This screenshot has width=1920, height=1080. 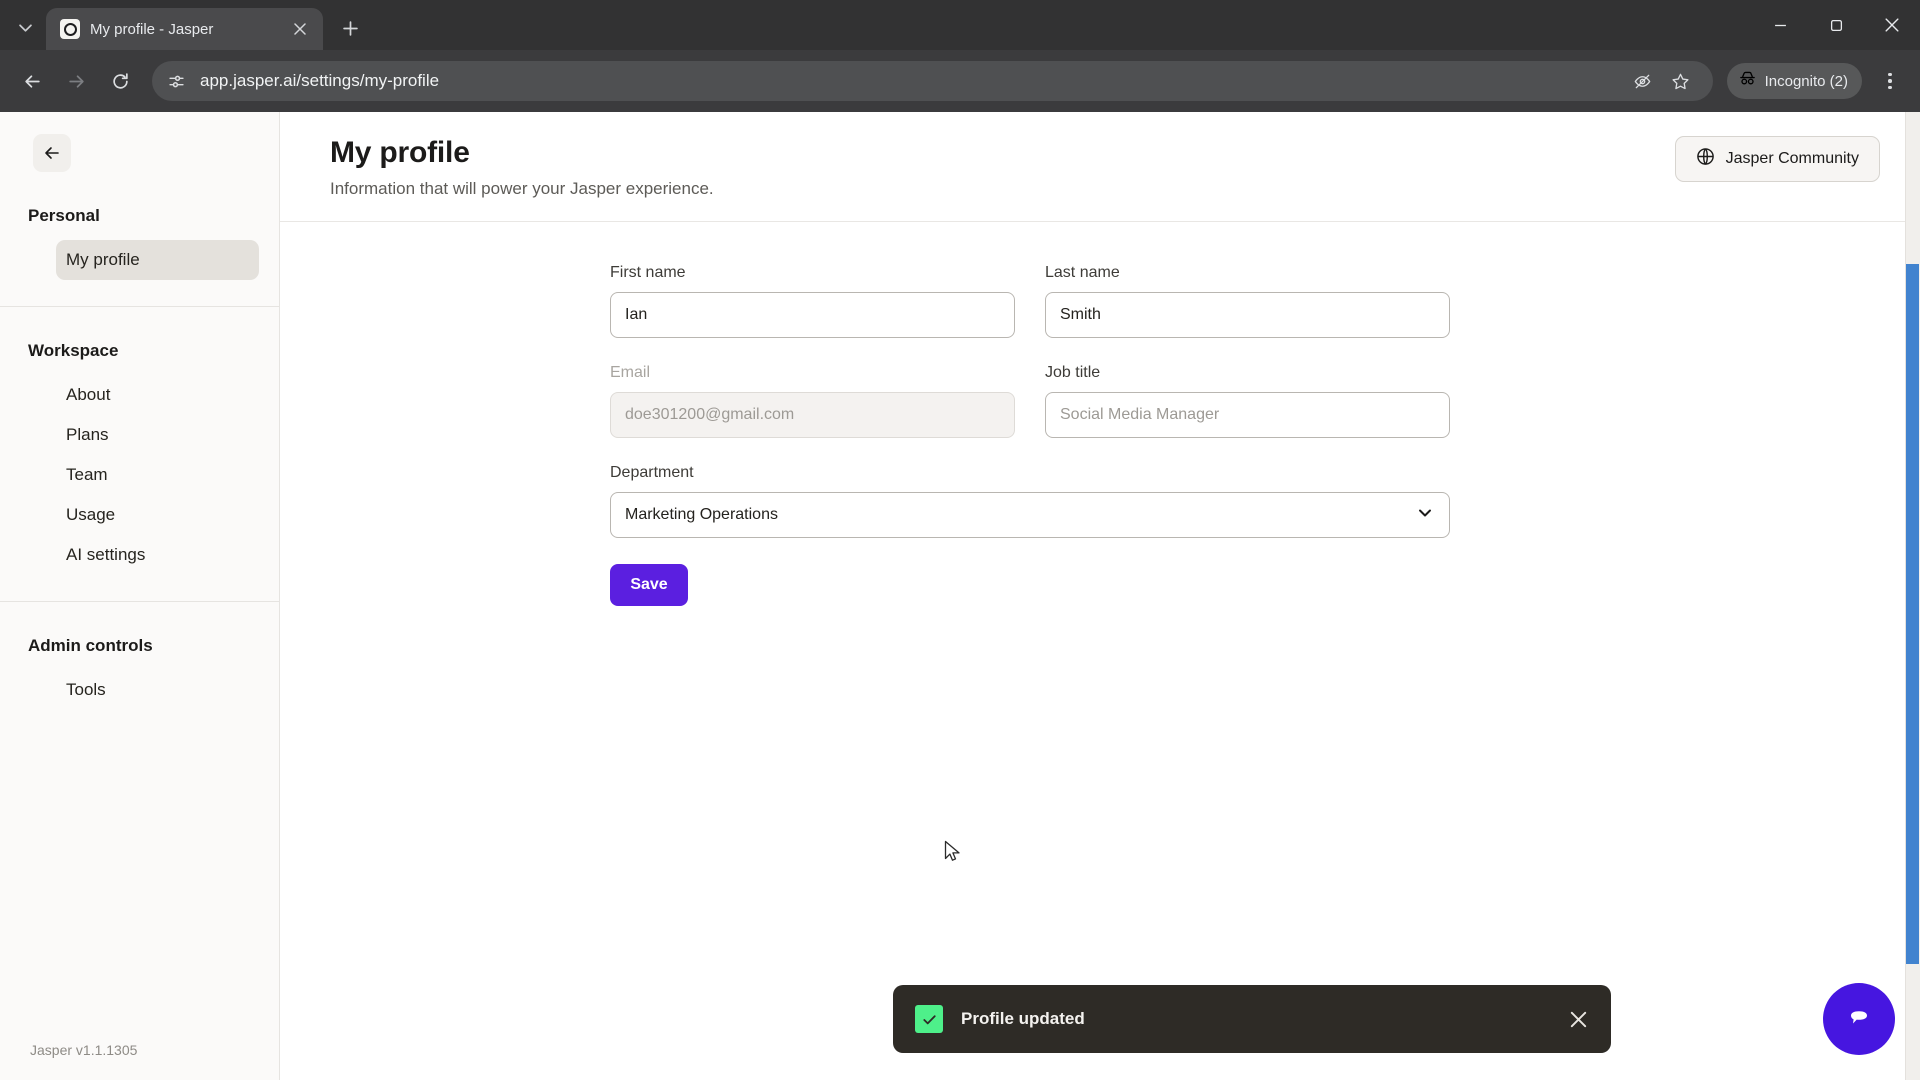 What do you see at coordinates (88, 394) in the screenshot?
I see `sidebar-item-label: About` at bounding box center [88, 394].